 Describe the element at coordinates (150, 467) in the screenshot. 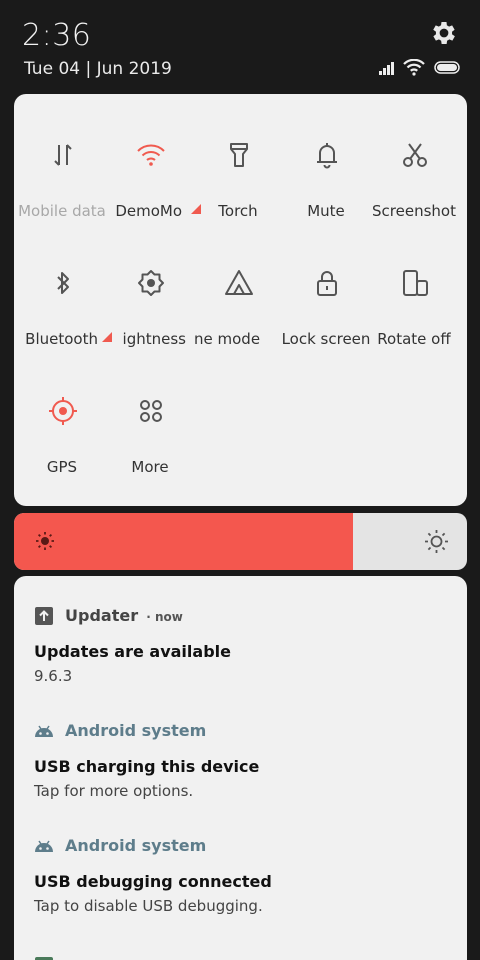

I see `tile-label: More` at that location.